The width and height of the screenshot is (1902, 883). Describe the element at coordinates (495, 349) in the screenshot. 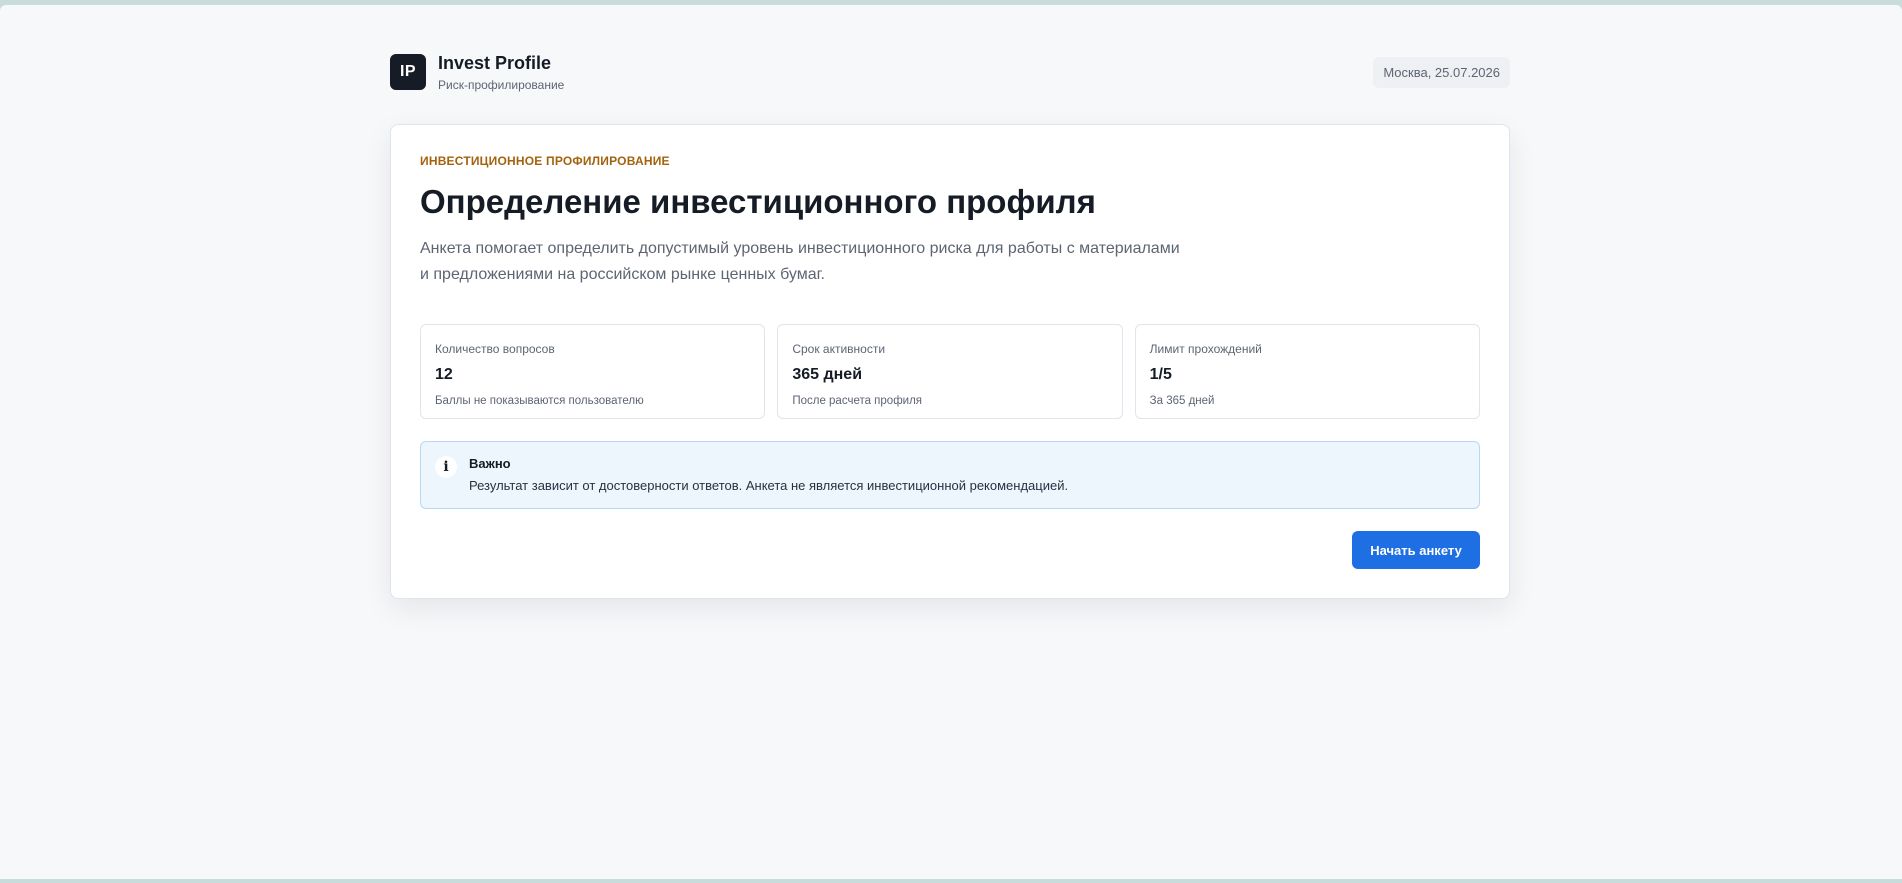

I see `stat-label: Количество вопросов` at that location.